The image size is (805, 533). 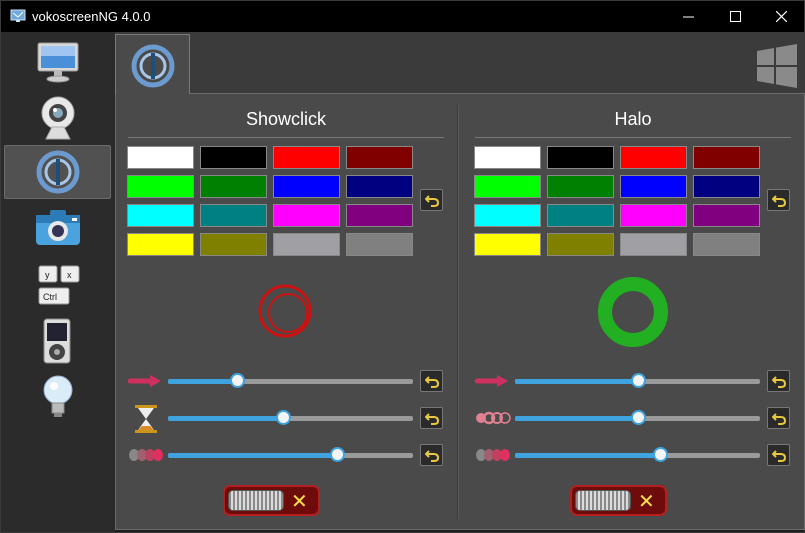 I want to click on app-icon, so click(x=18, y=15).